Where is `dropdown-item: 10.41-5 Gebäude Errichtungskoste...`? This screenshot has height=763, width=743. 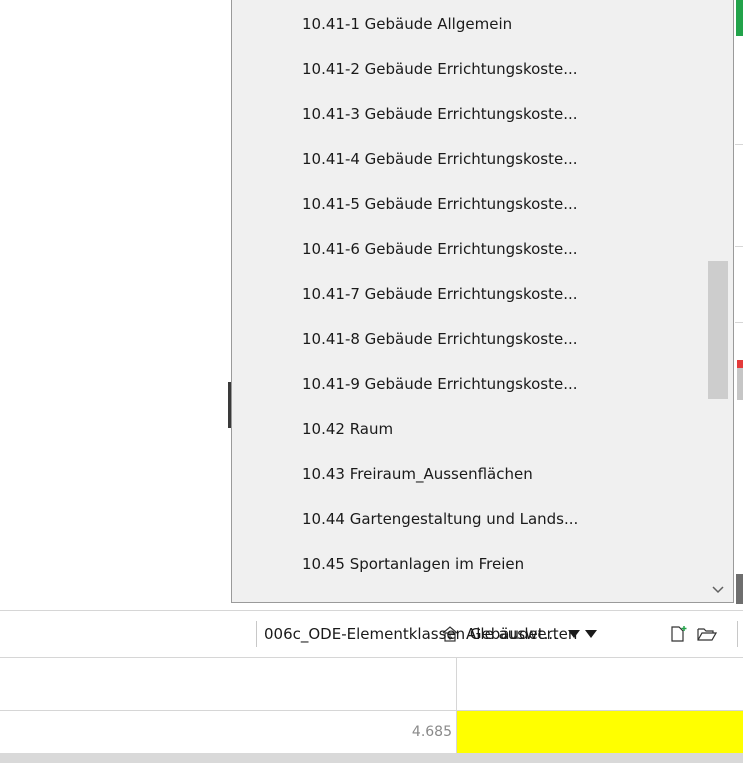
dropdown-item: 10.41-5 Gebäude Errichtungskoste... is located at coordinates (467, 204).